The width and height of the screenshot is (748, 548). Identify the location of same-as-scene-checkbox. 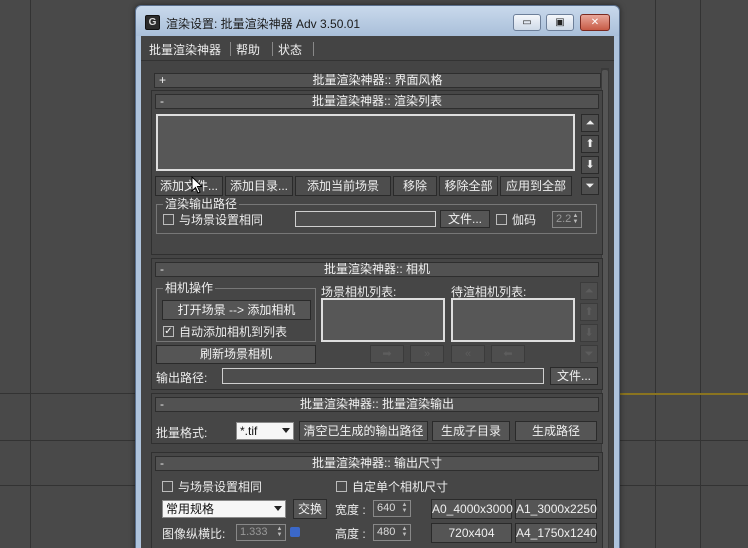
(168, 219).